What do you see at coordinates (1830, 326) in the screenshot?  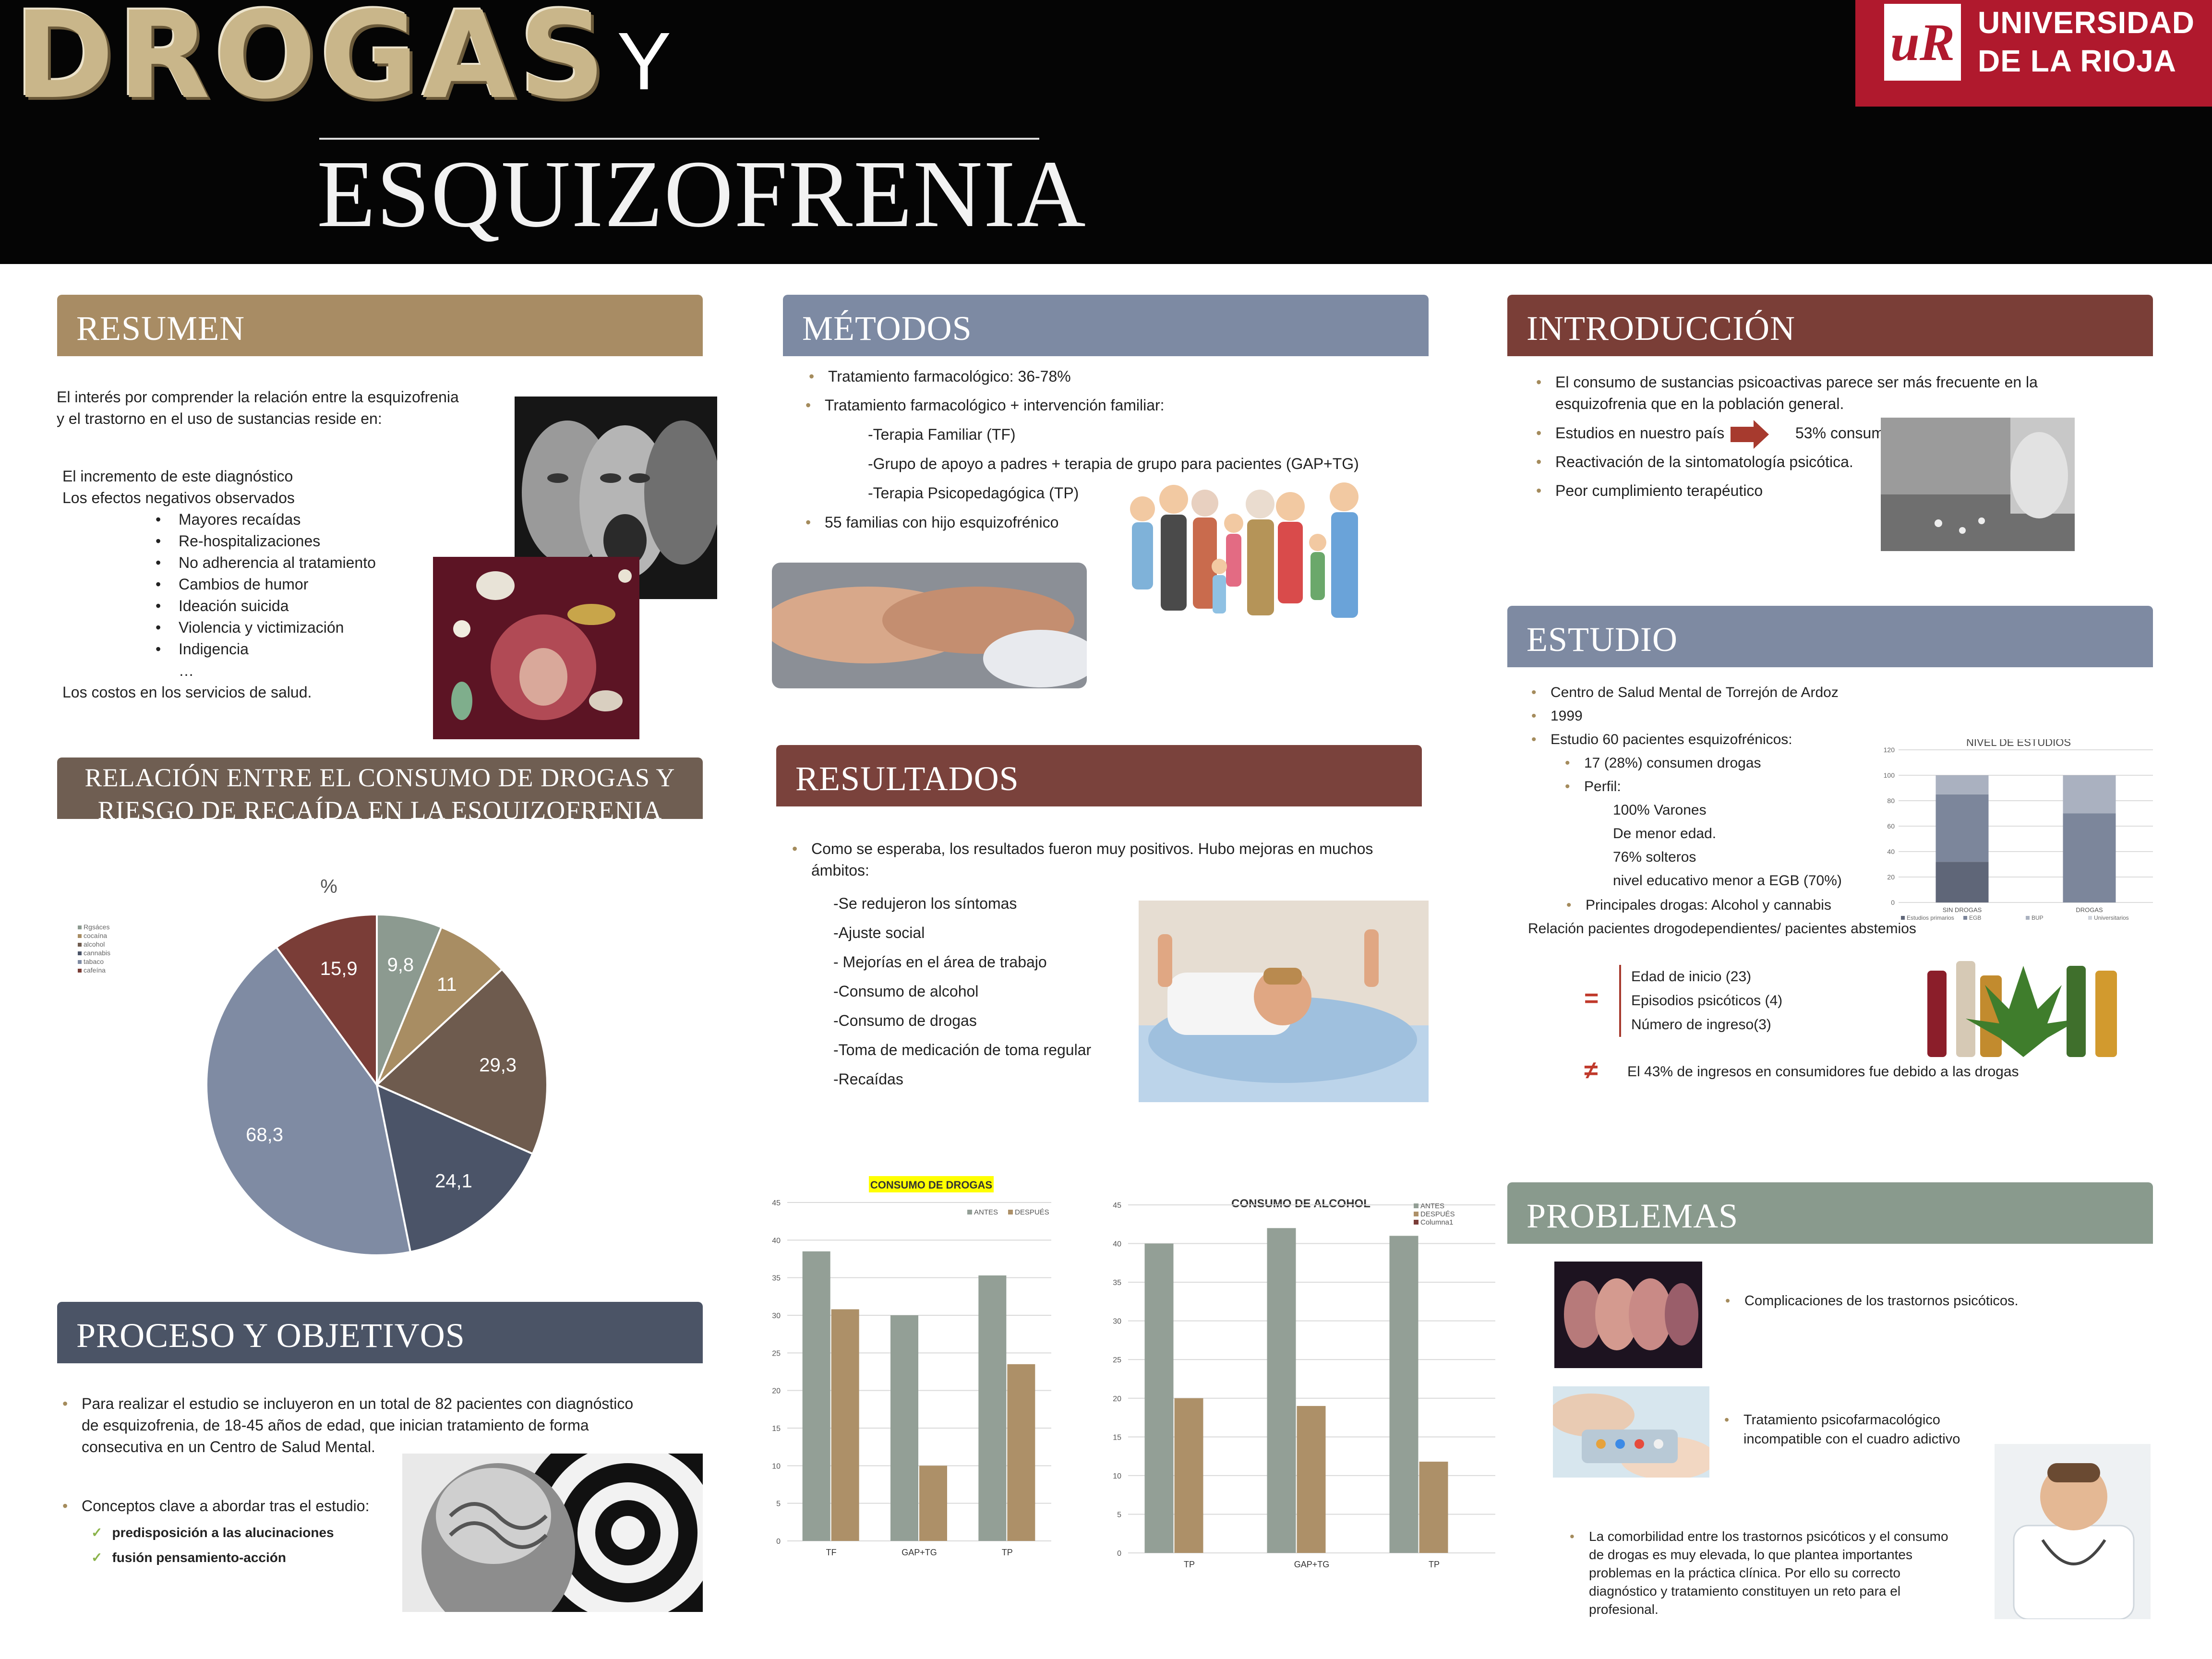 I see `introduccion-banner: INTRODUCCIÓN` at bounding box center [1830, 326].